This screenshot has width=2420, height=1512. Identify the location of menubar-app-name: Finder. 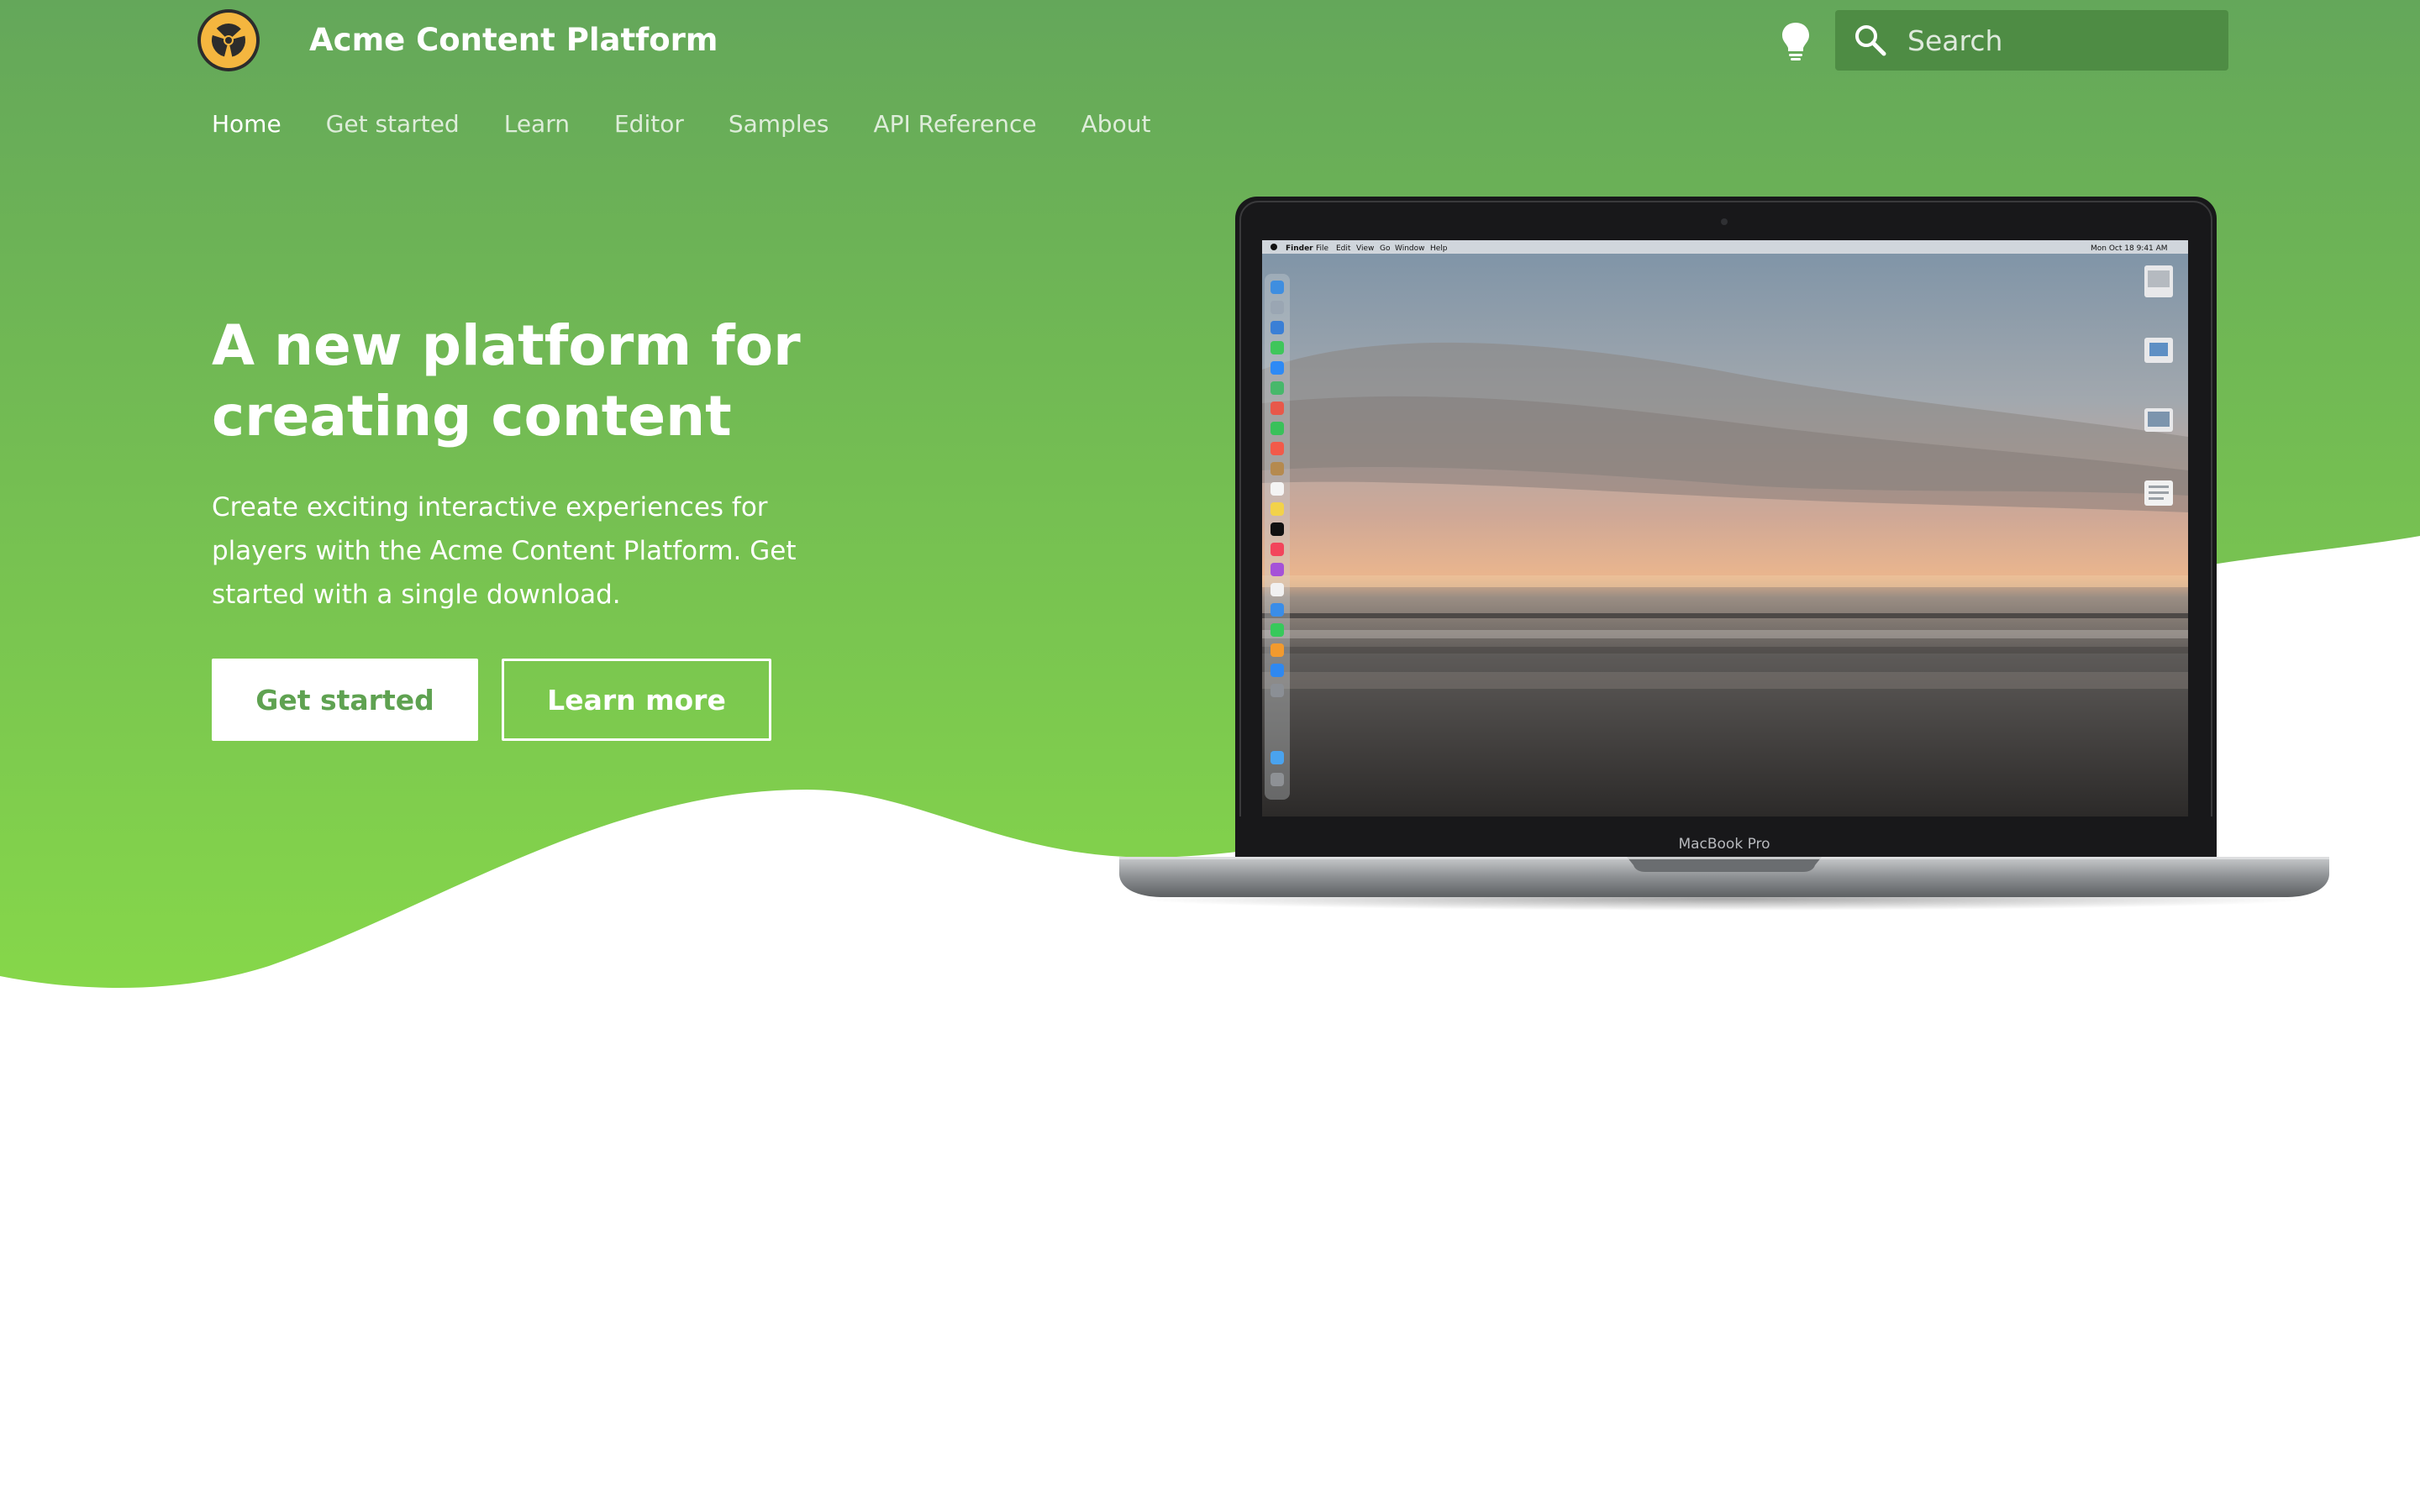
(1299, 248).